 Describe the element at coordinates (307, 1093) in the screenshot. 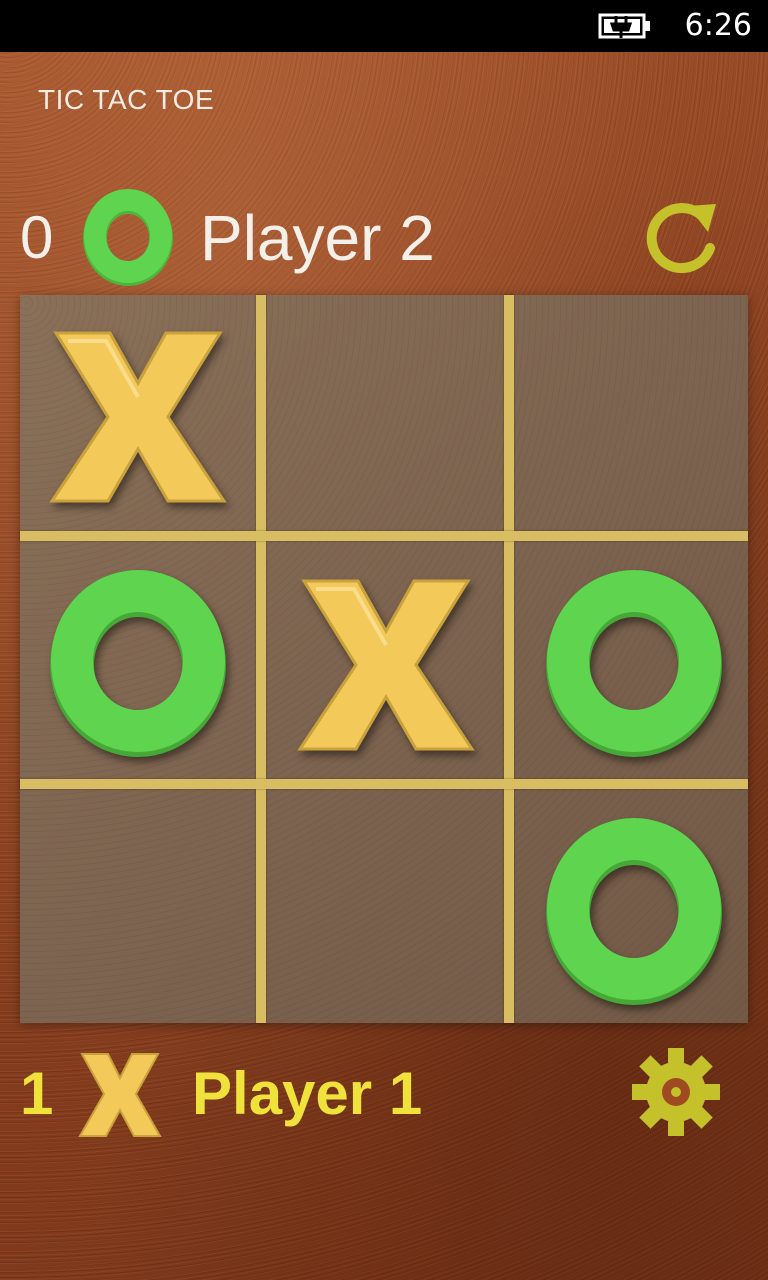

I see `player1-name: Player 1` at that location.